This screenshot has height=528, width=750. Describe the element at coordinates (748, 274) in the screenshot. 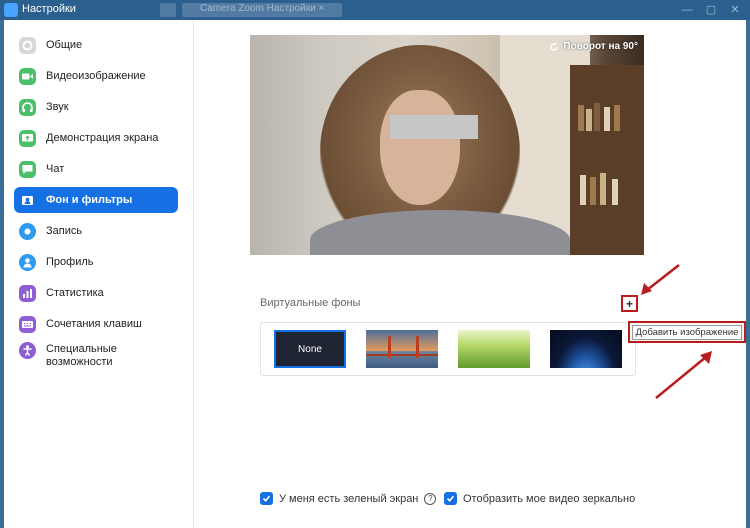

I see `window-border` at that location.